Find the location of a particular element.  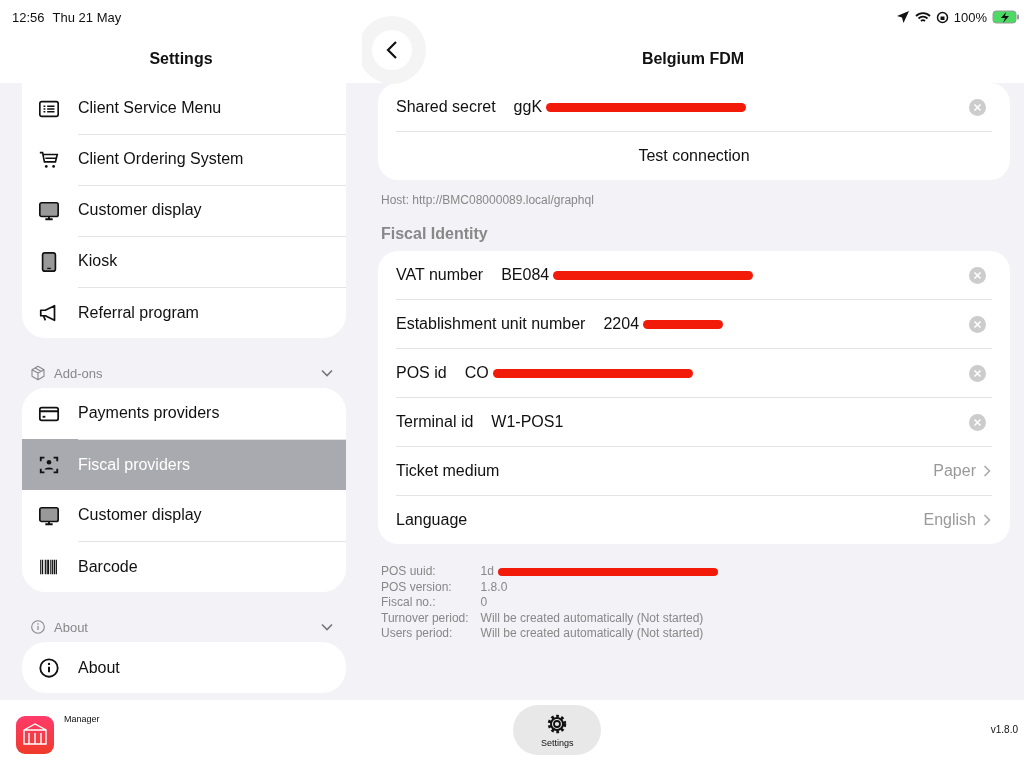

sidebar-title: Settings is located at coordinates (181, 58).